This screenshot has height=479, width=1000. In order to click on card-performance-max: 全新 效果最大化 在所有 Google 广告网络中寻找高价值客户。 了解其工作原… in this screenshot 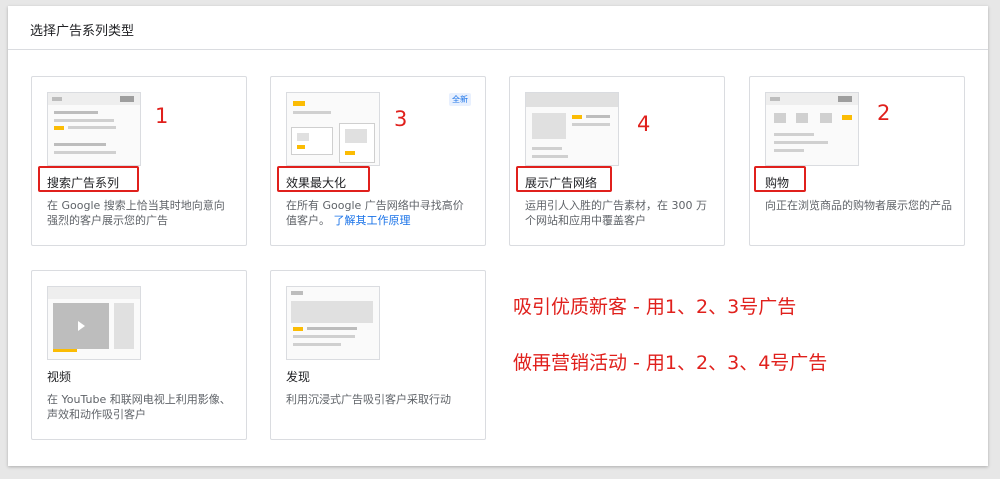, I will do `click(378, 161)`.